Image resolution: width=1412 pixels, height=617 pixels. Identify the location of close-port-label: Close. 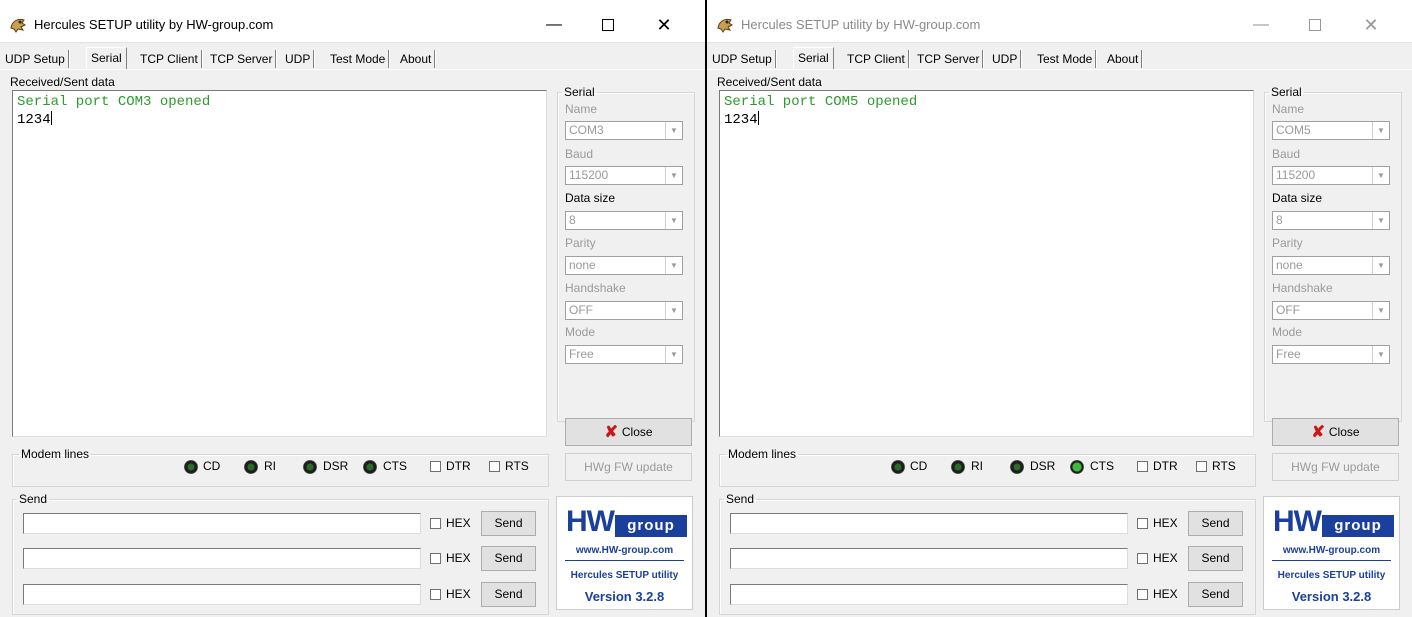
(637, 432).